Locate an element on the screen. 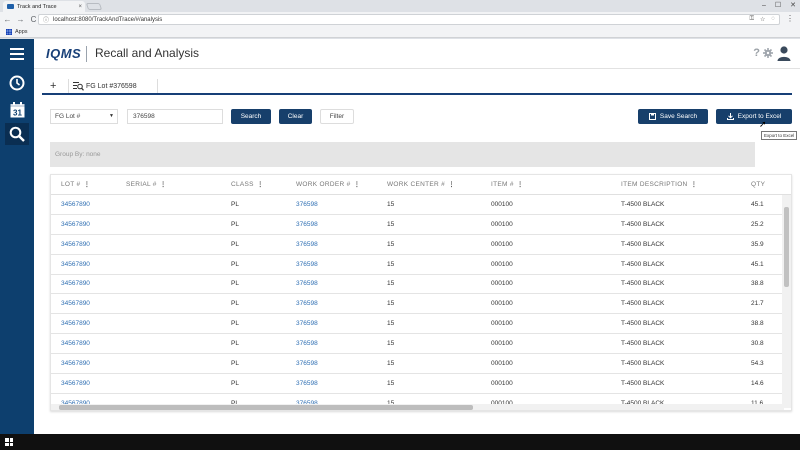 Image resolution: width=800 pixels, height=450 pixels. calendar-icon: 31 is located at coordinates (17, 110).